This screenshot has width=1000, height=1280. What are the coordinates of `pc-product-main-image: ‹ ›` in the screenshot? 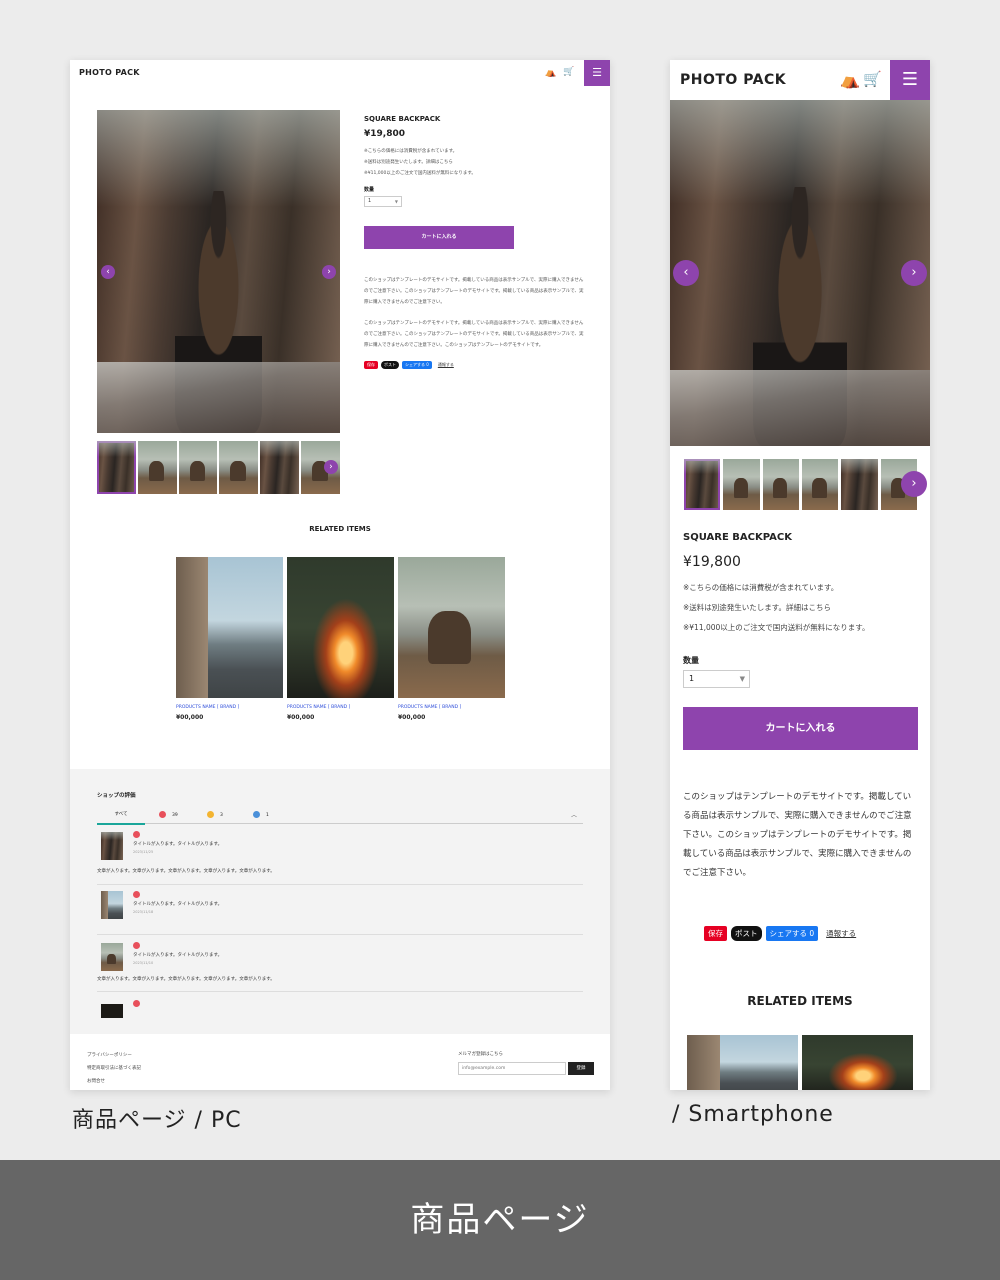 It's located at (218, 271).